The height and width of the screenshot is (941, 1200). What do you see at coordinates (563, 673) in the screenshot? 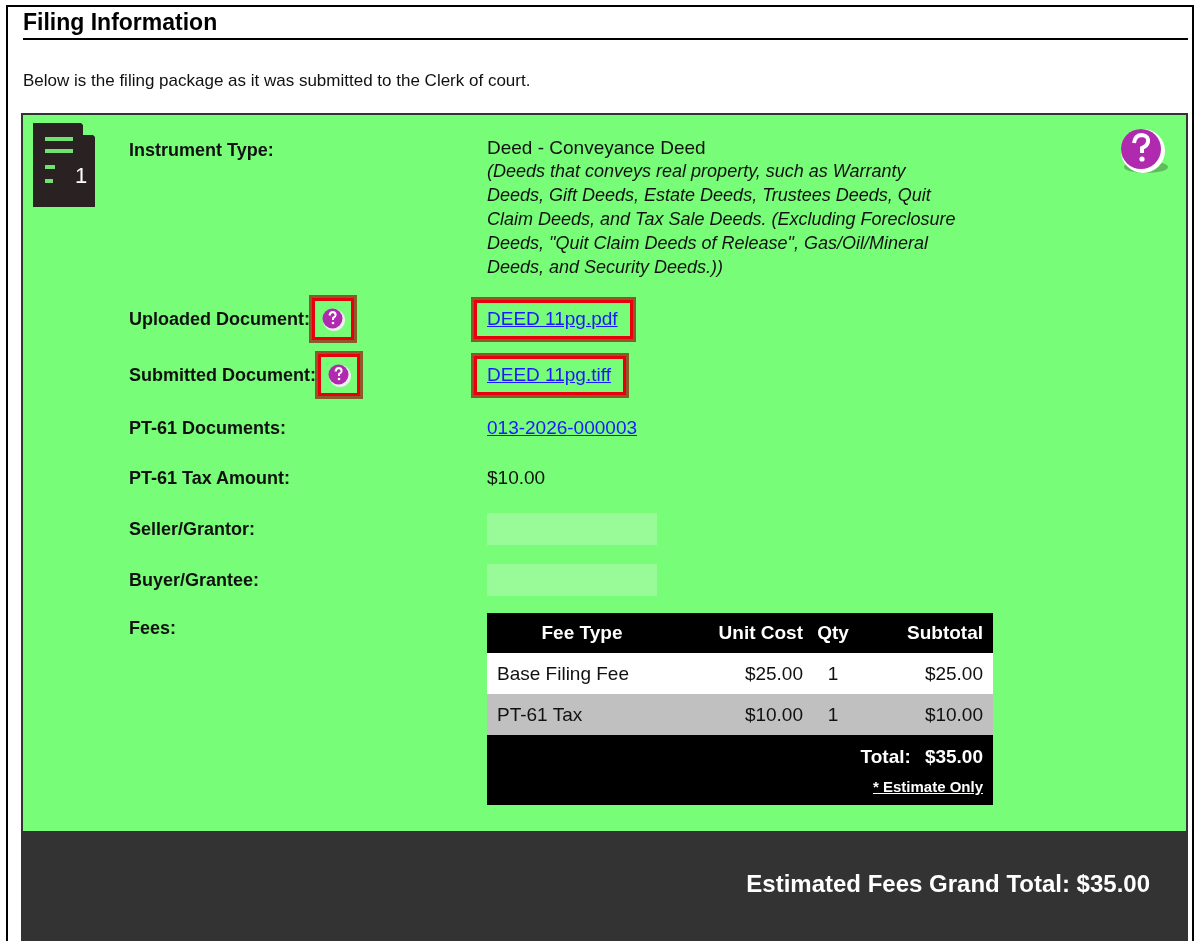
I see `table-cell-text: Base Filing Fee` at bounding box center [563, 673].